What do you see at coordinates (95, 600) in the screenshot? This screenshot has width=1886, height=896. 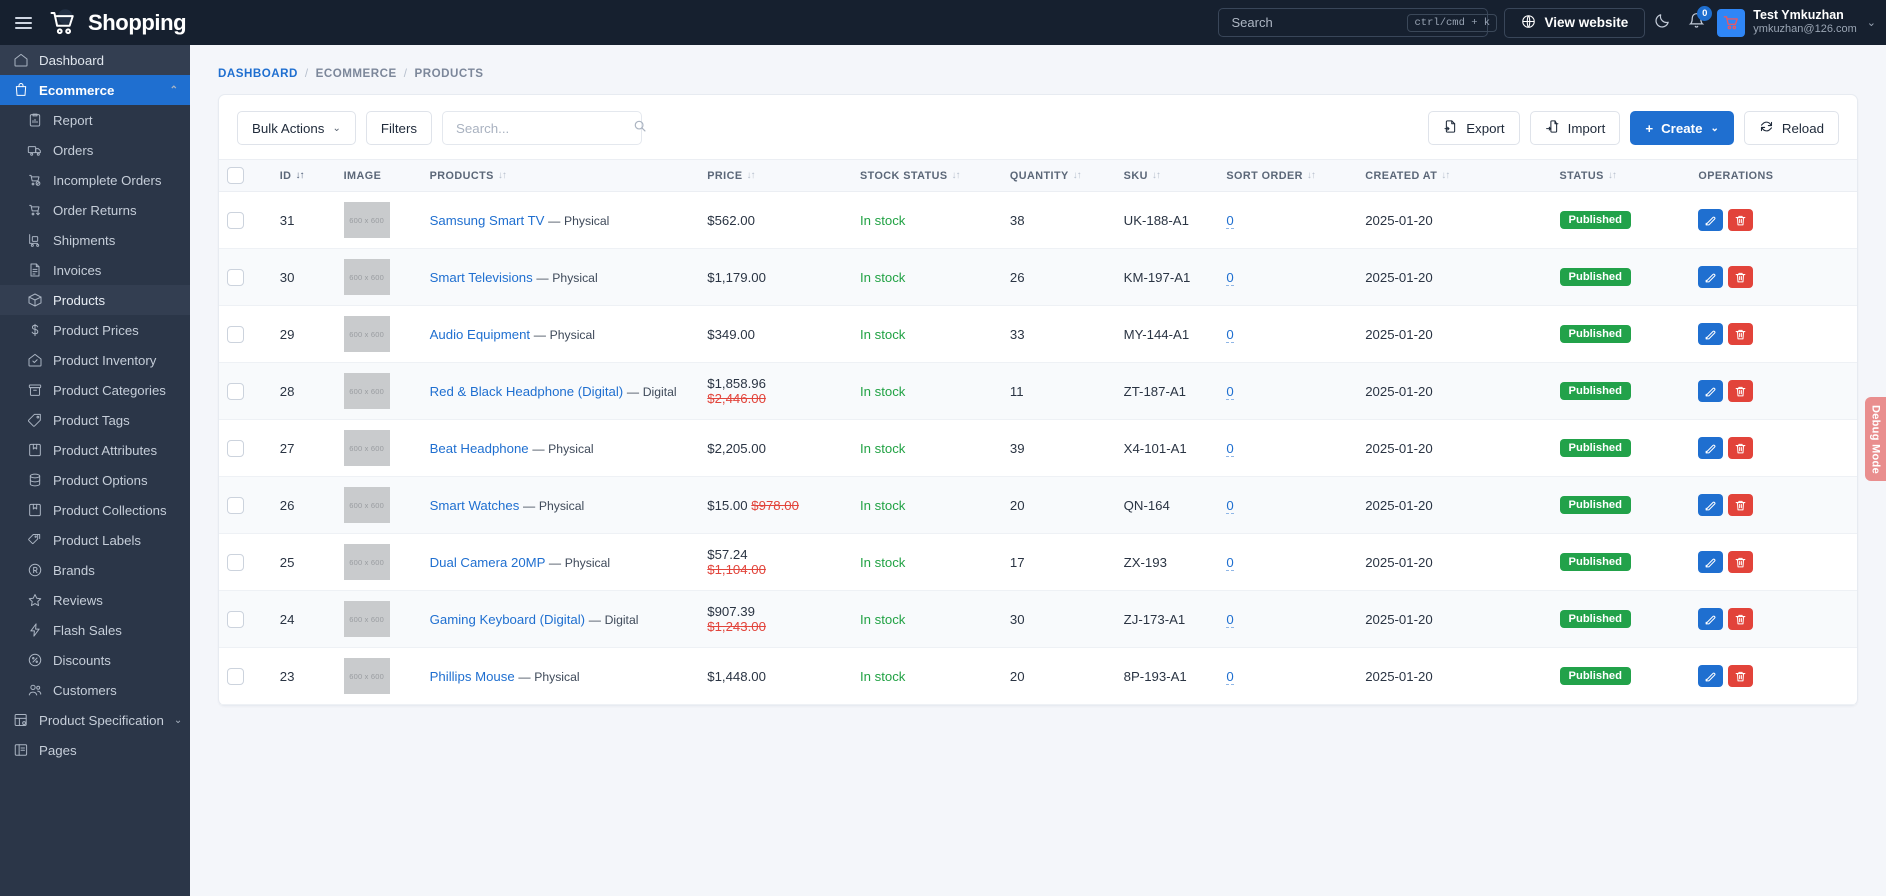 I see `sidebar-item-reviews: Reviews` at bounding box center [95, 600].